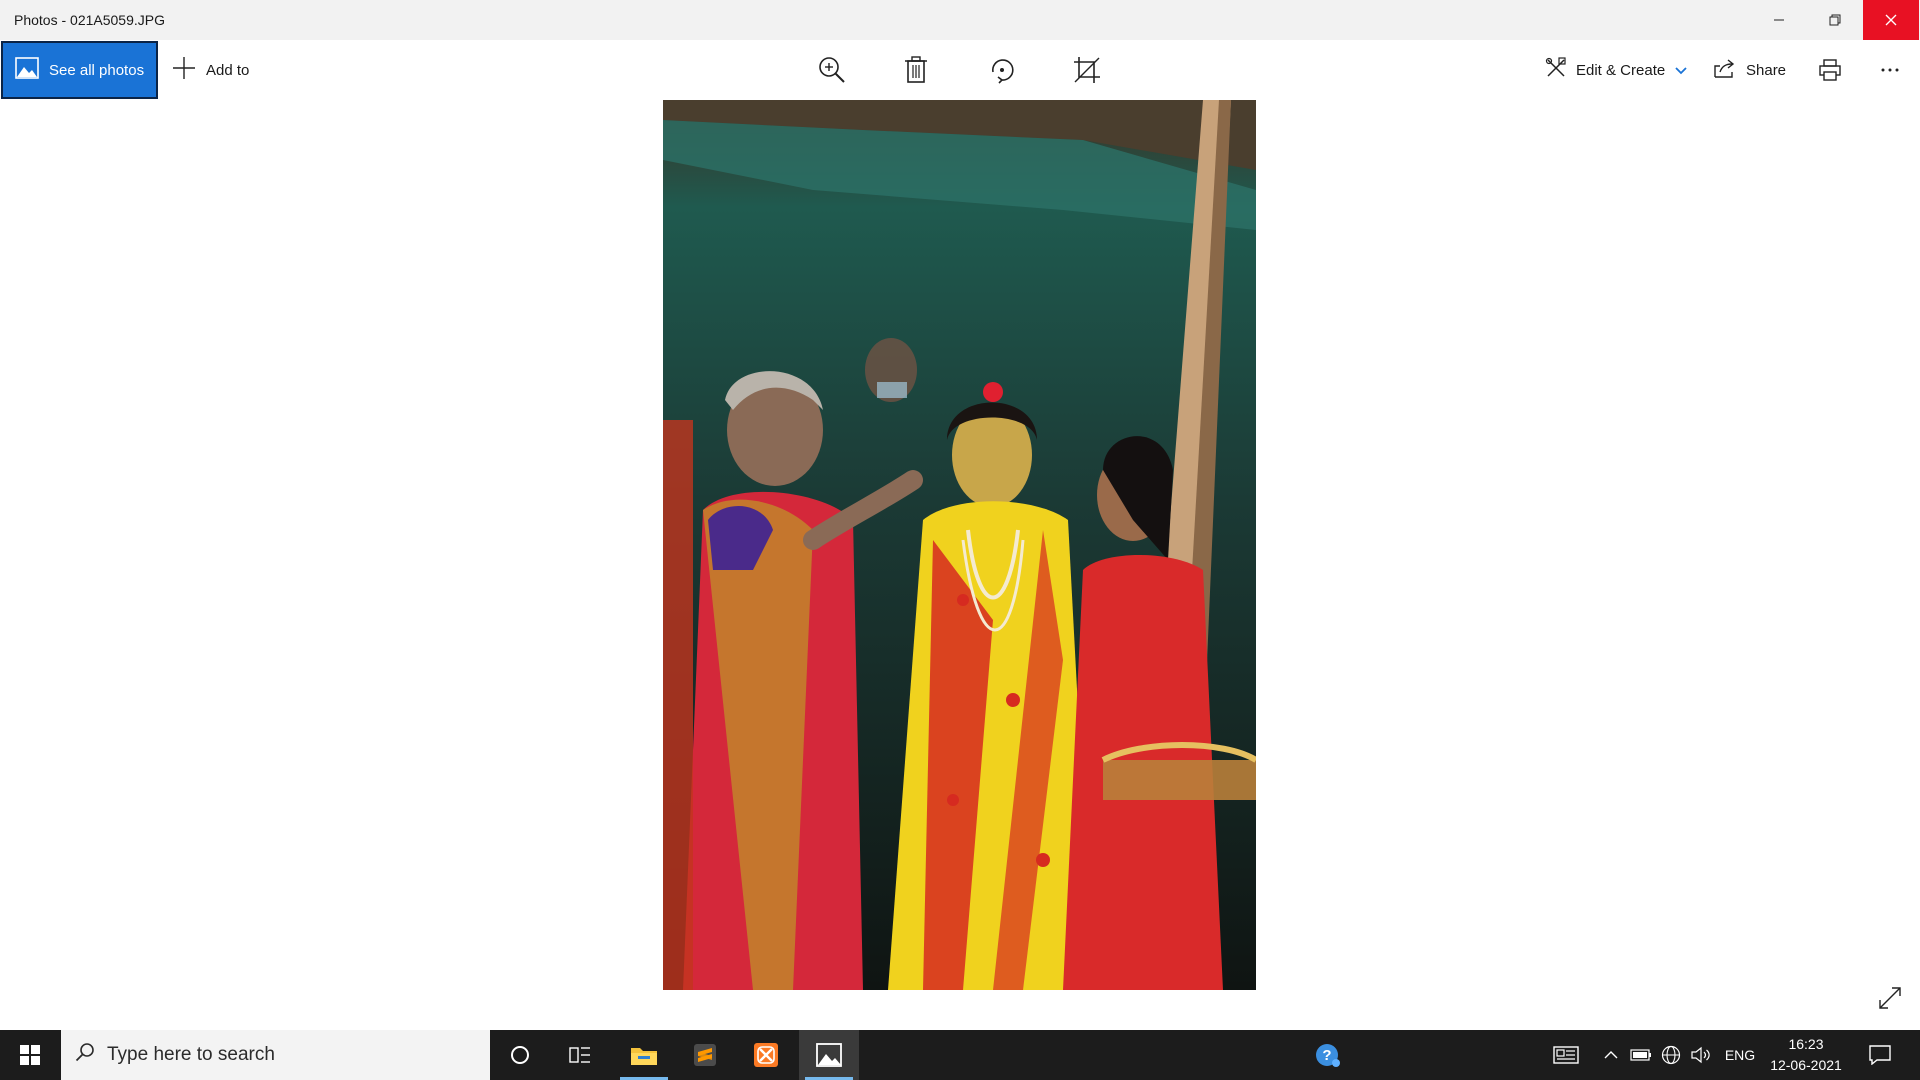  I want to click on add-to-label: Add to, so click(228, 70).